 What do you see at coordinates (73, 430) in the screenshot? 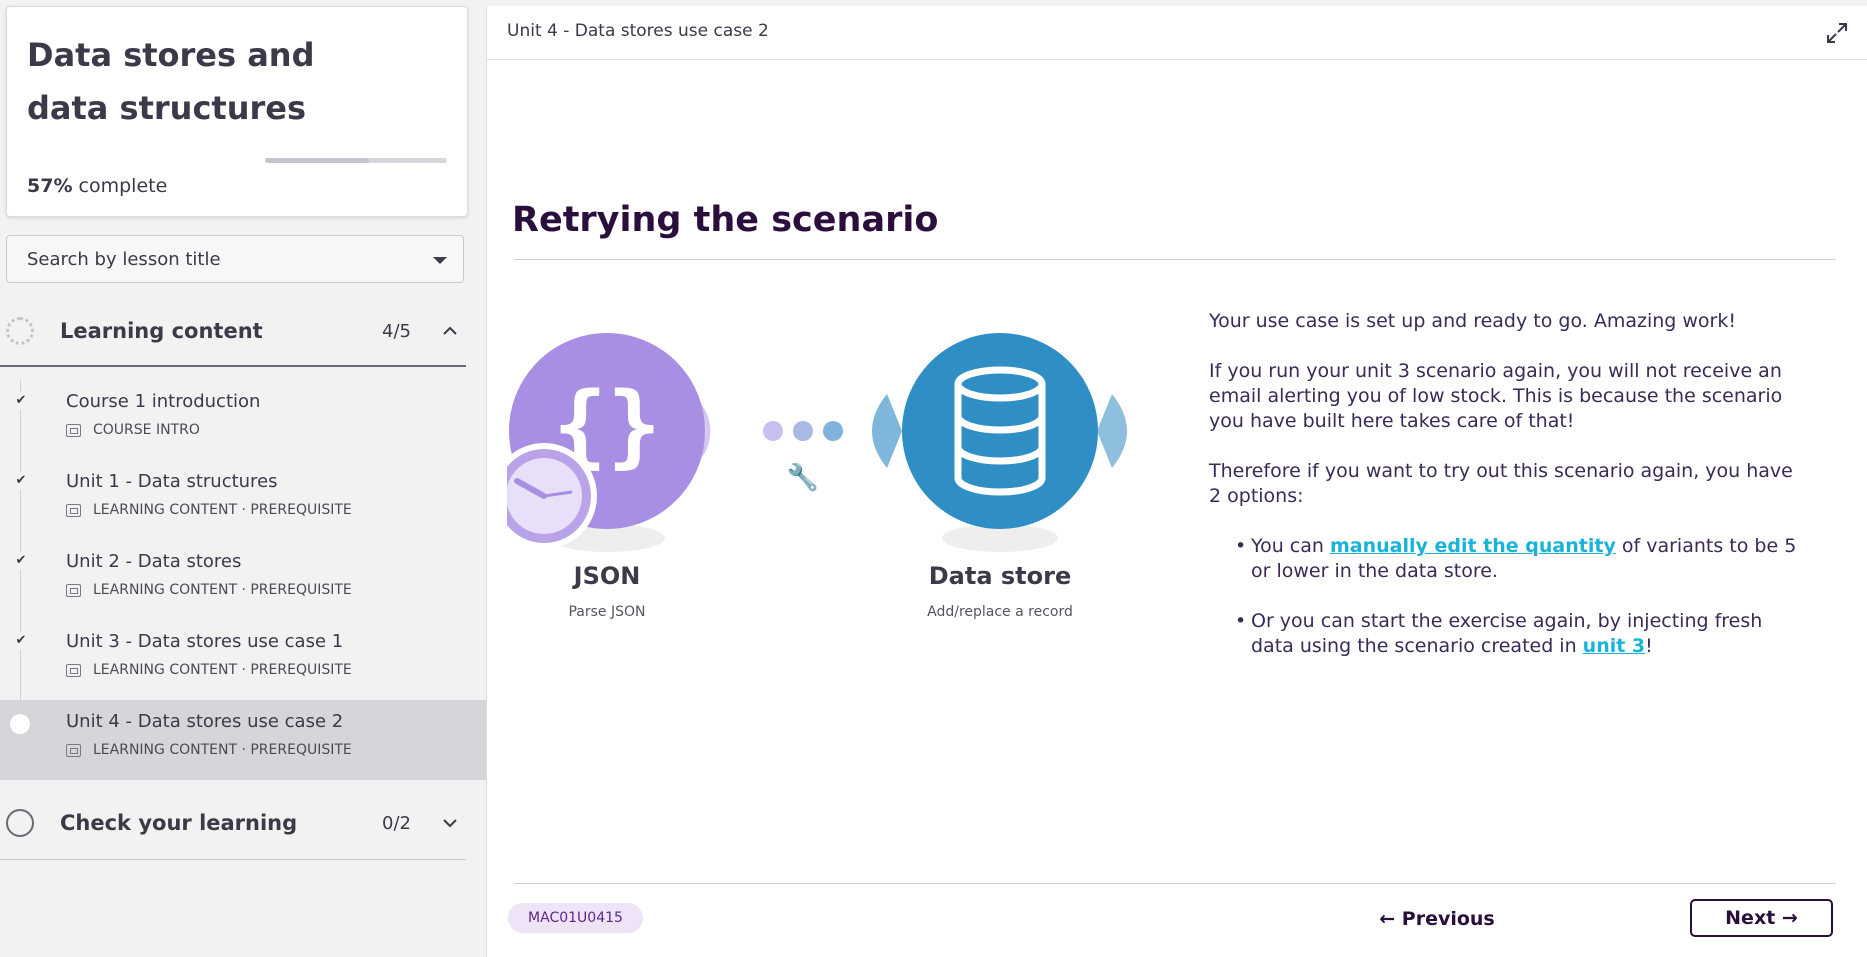
I see `doc-icon` at bounding box center [73, 430].